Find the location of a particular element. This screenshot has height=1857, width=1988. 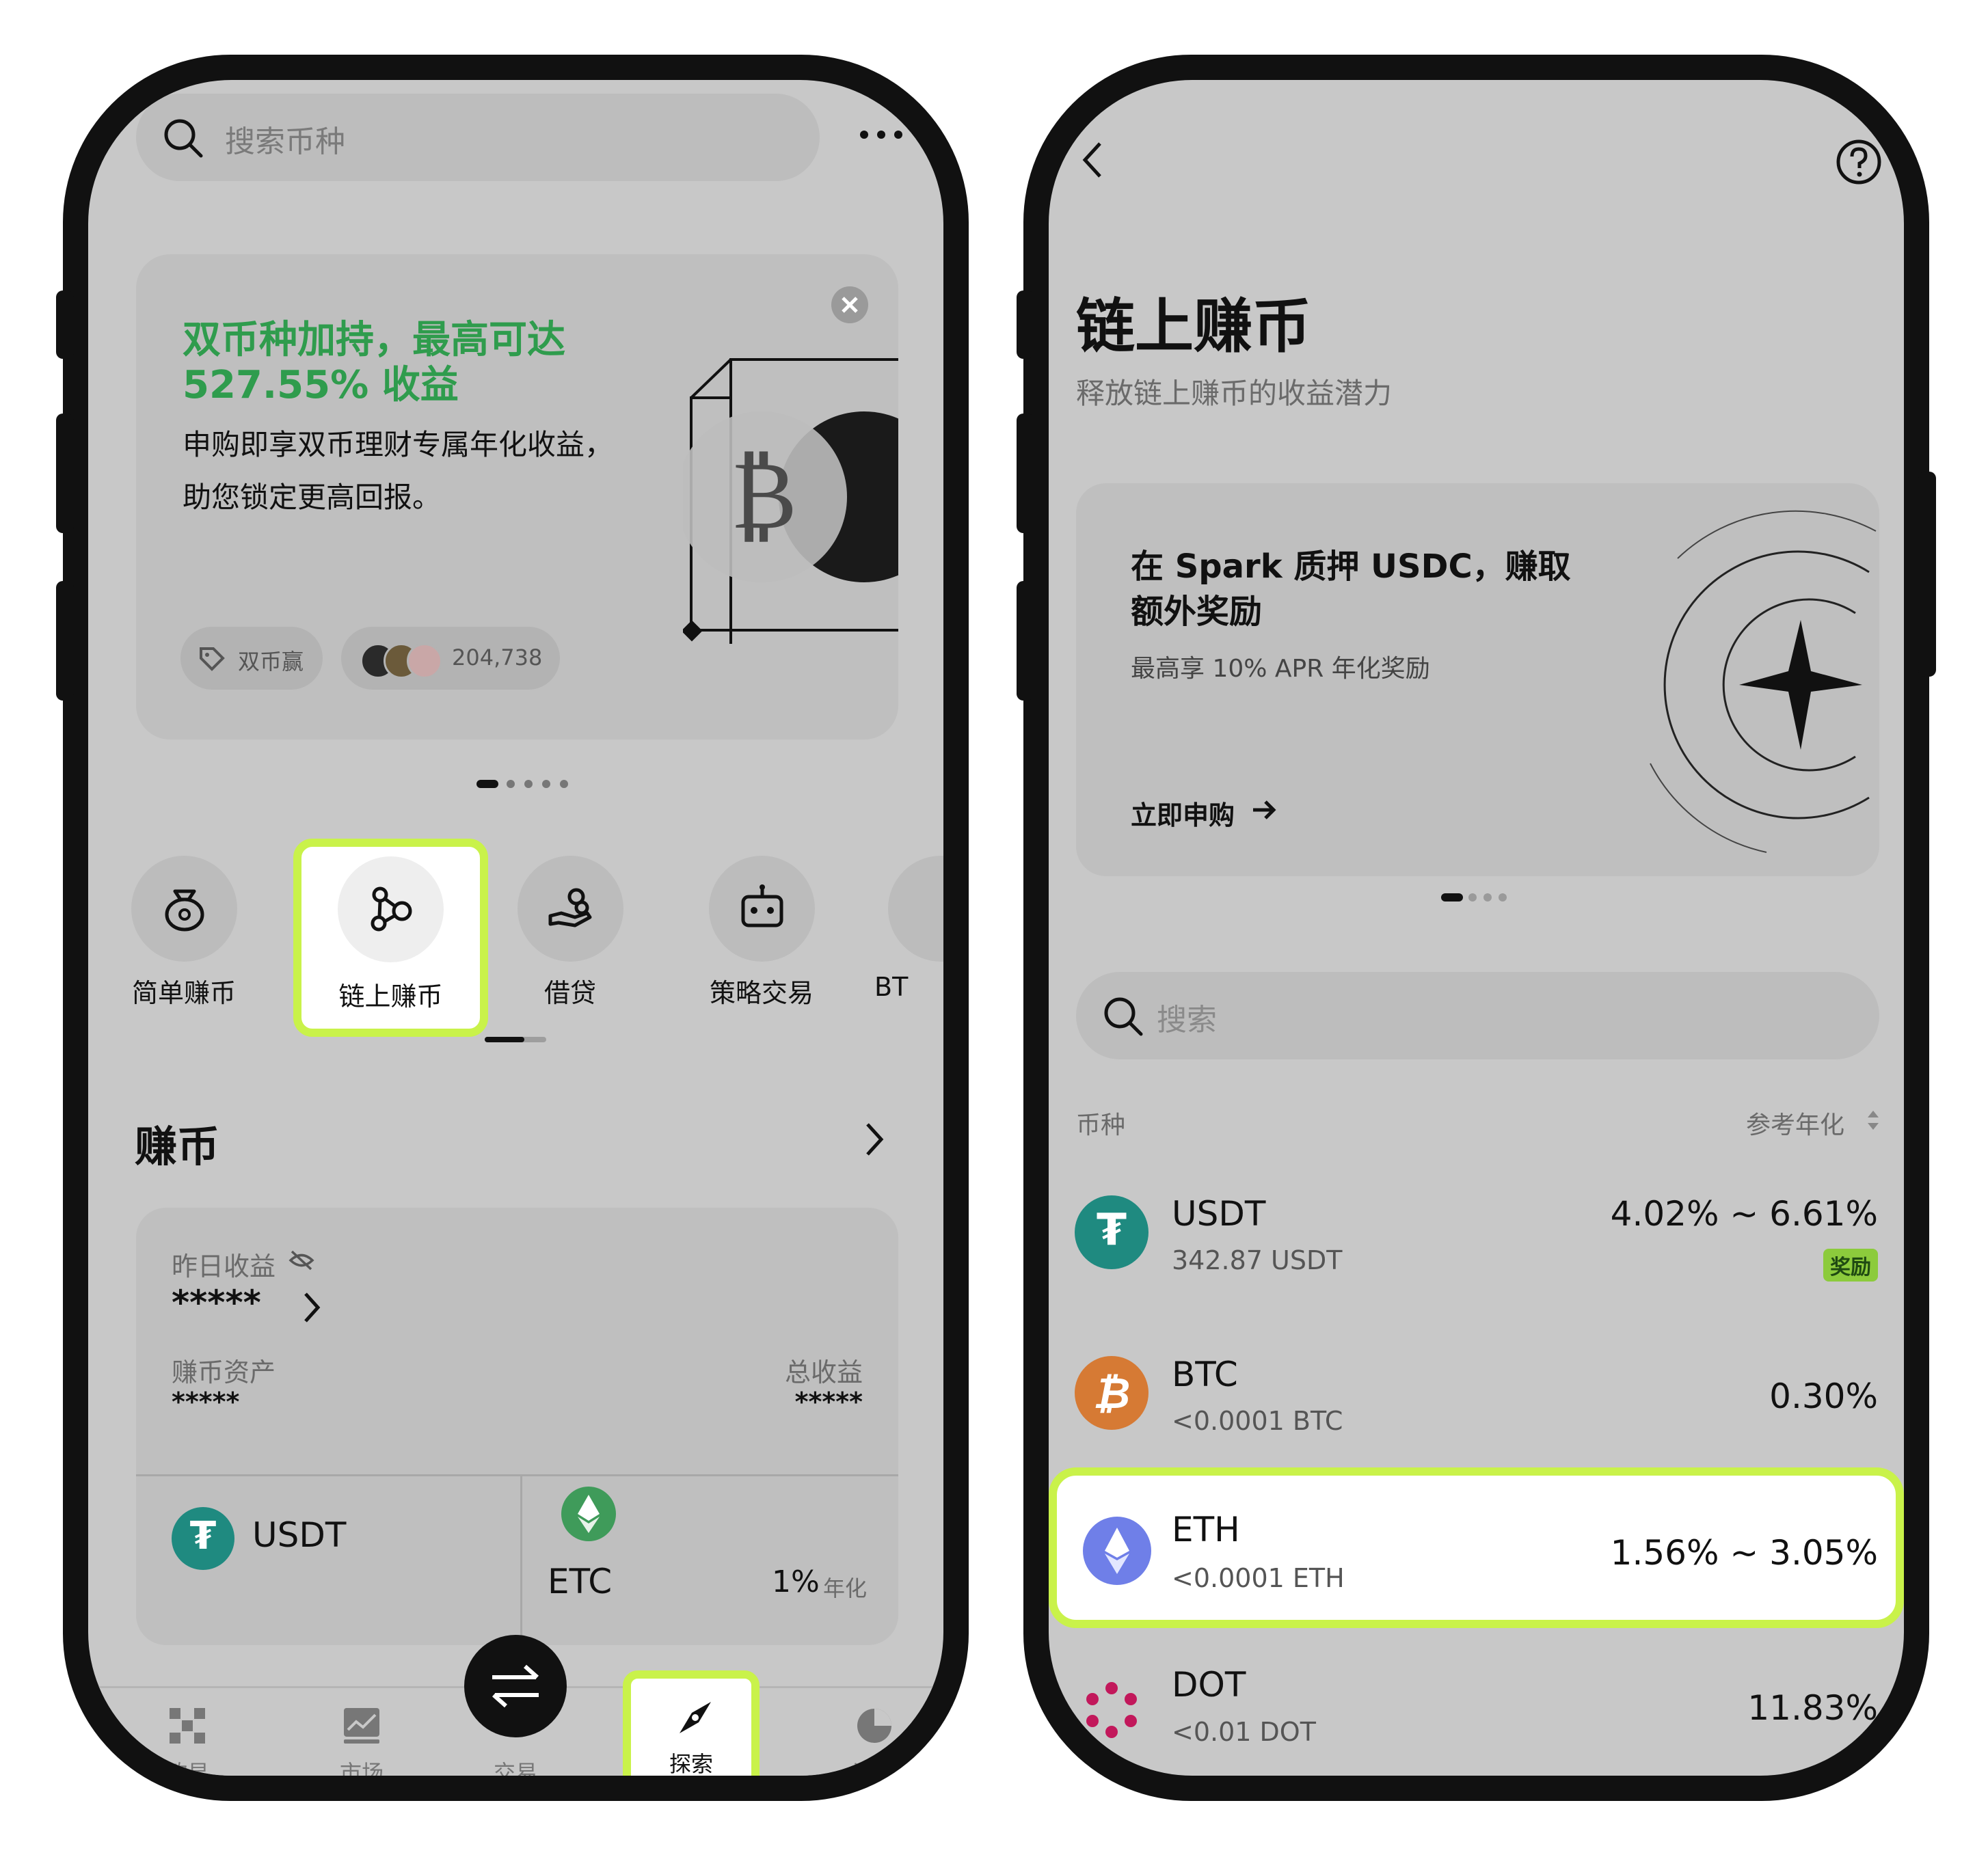

coin-symbol: USDT is located at coordinates (1219, 1214).